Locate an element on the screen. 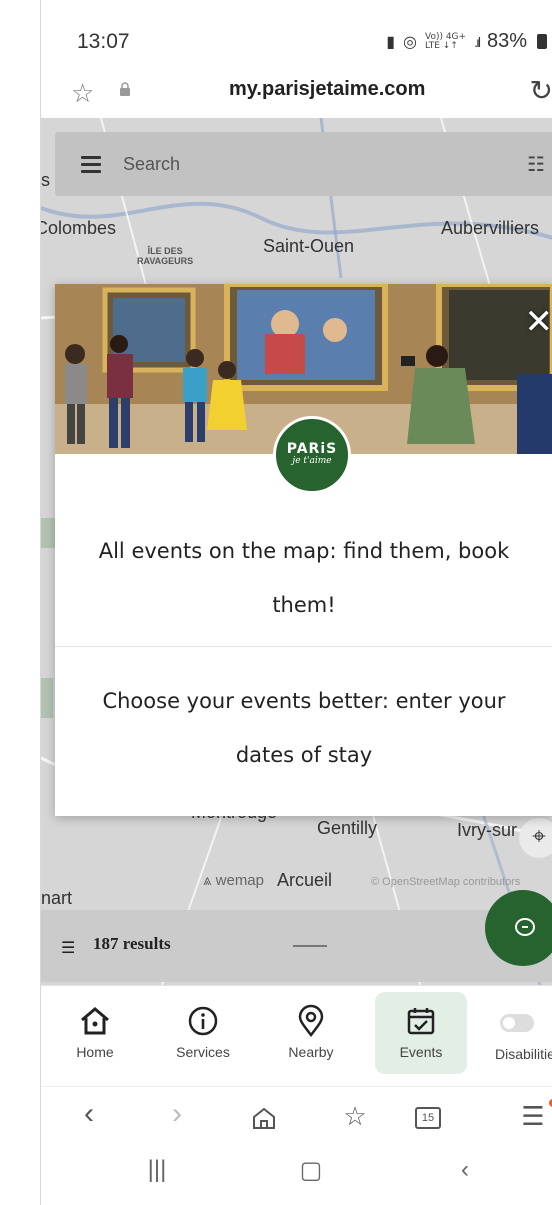  bookmarks-icon: ☆ is located at coordinates (355, 1116).